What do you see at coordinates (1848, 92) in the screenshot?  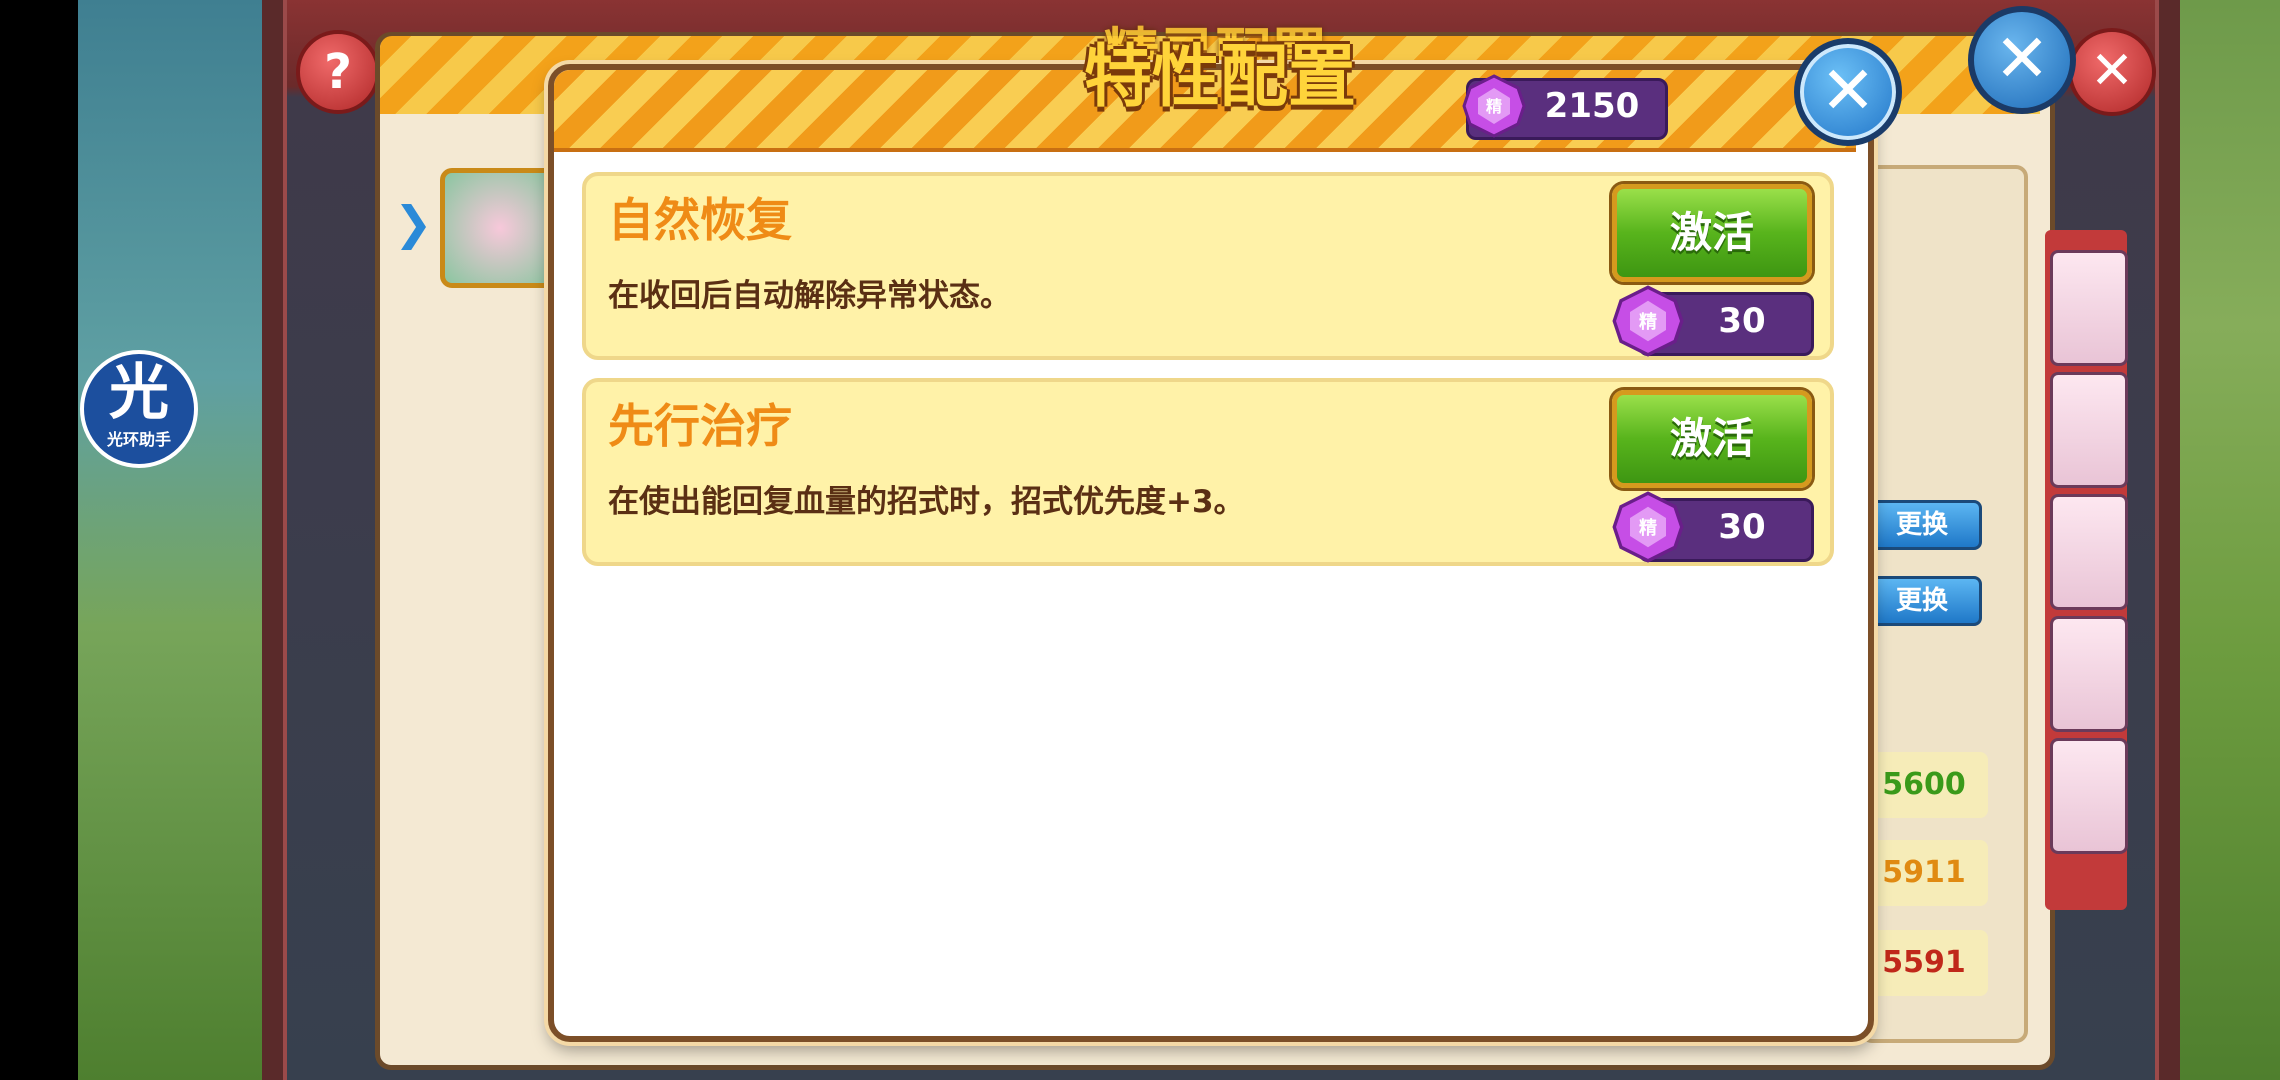 I see `close-button: ✕` at bounding box center [1848, 92].